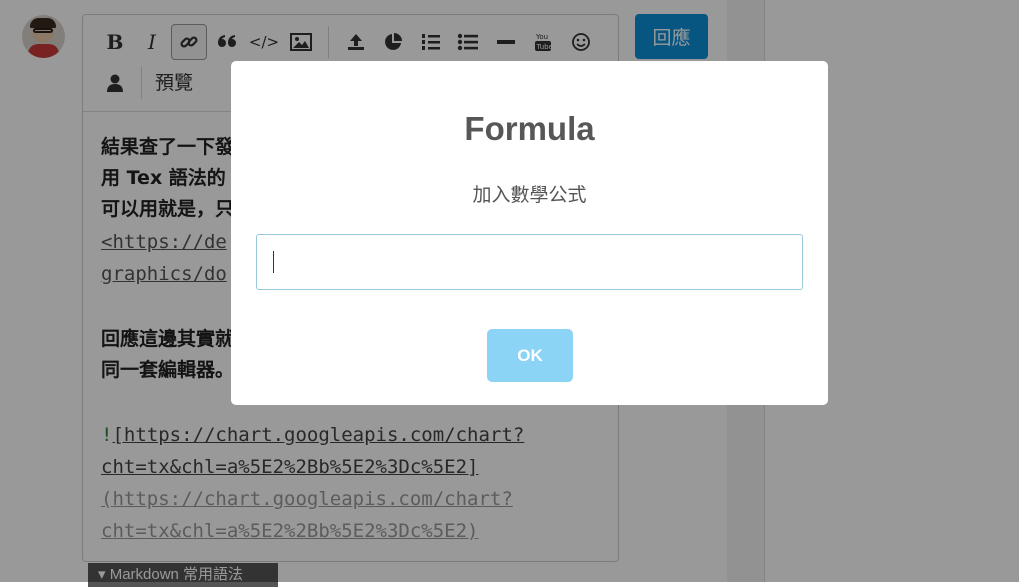 This screenshot has width=1019, height=587. What do you see at coordinates (529, 195) in the screenshot?
I see `dialog-subtitle: 加入數學公式` at bounding box center [529, 195].